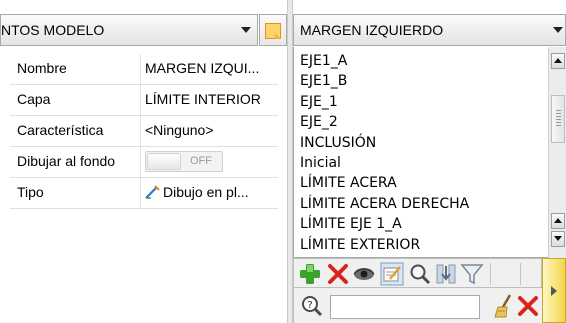 The width and height of the screenshot is (566, 323). What do you see at coordinates (446, 274) in the screenshot?
I see `move-down-icon` at bounding box center [446, 274].